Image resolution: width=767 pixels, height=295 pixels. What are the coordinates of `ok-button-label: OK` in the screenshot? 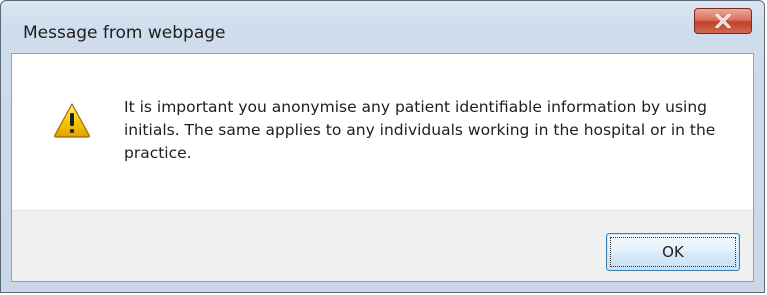 It's located at (673, 252).